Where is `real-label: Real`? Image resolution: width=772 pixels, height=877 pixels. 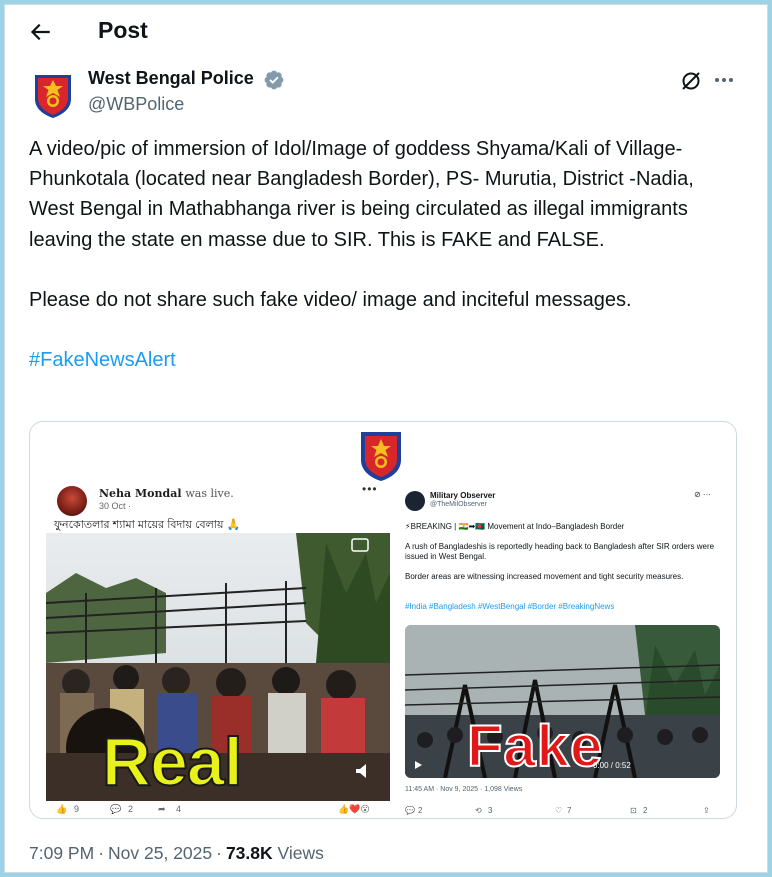 real-label: Real is located at coordinates (172, 762).